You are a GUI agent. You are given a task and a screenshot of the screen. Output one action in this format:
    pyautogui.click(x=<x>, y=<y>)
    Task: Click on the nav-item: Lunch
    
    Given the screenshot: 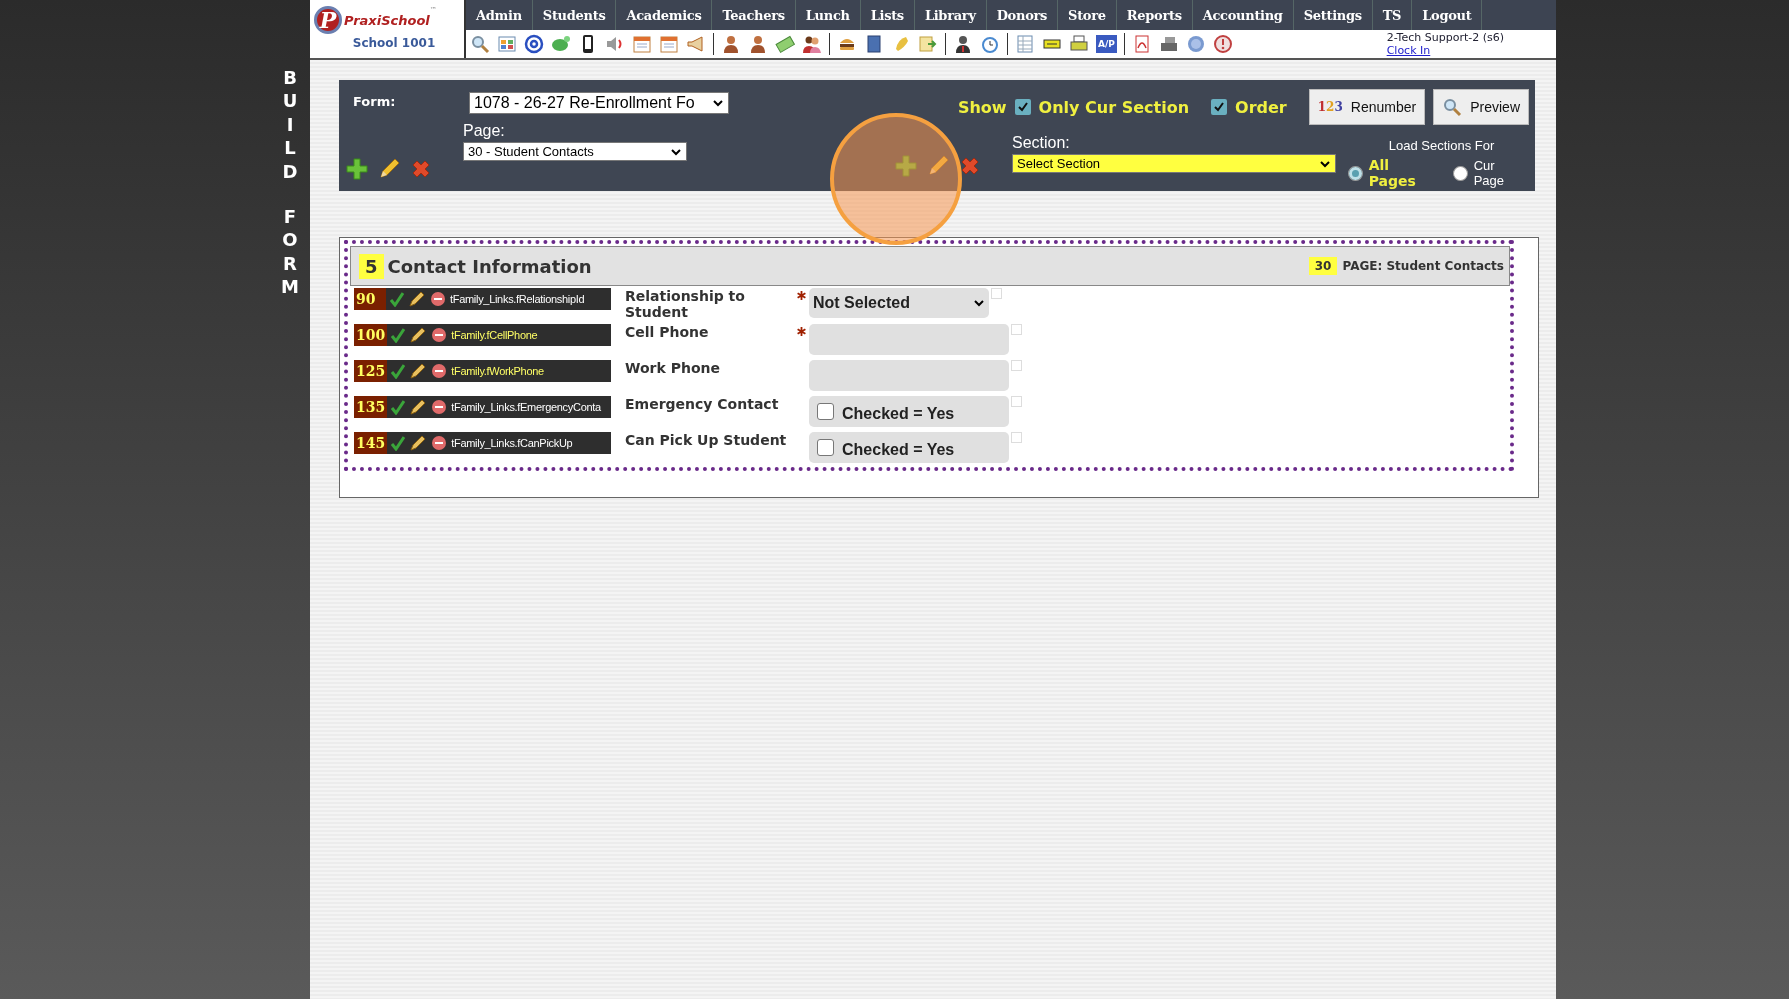 What is the action you would take?
    pyautogui.click(x=828, y=15)
    